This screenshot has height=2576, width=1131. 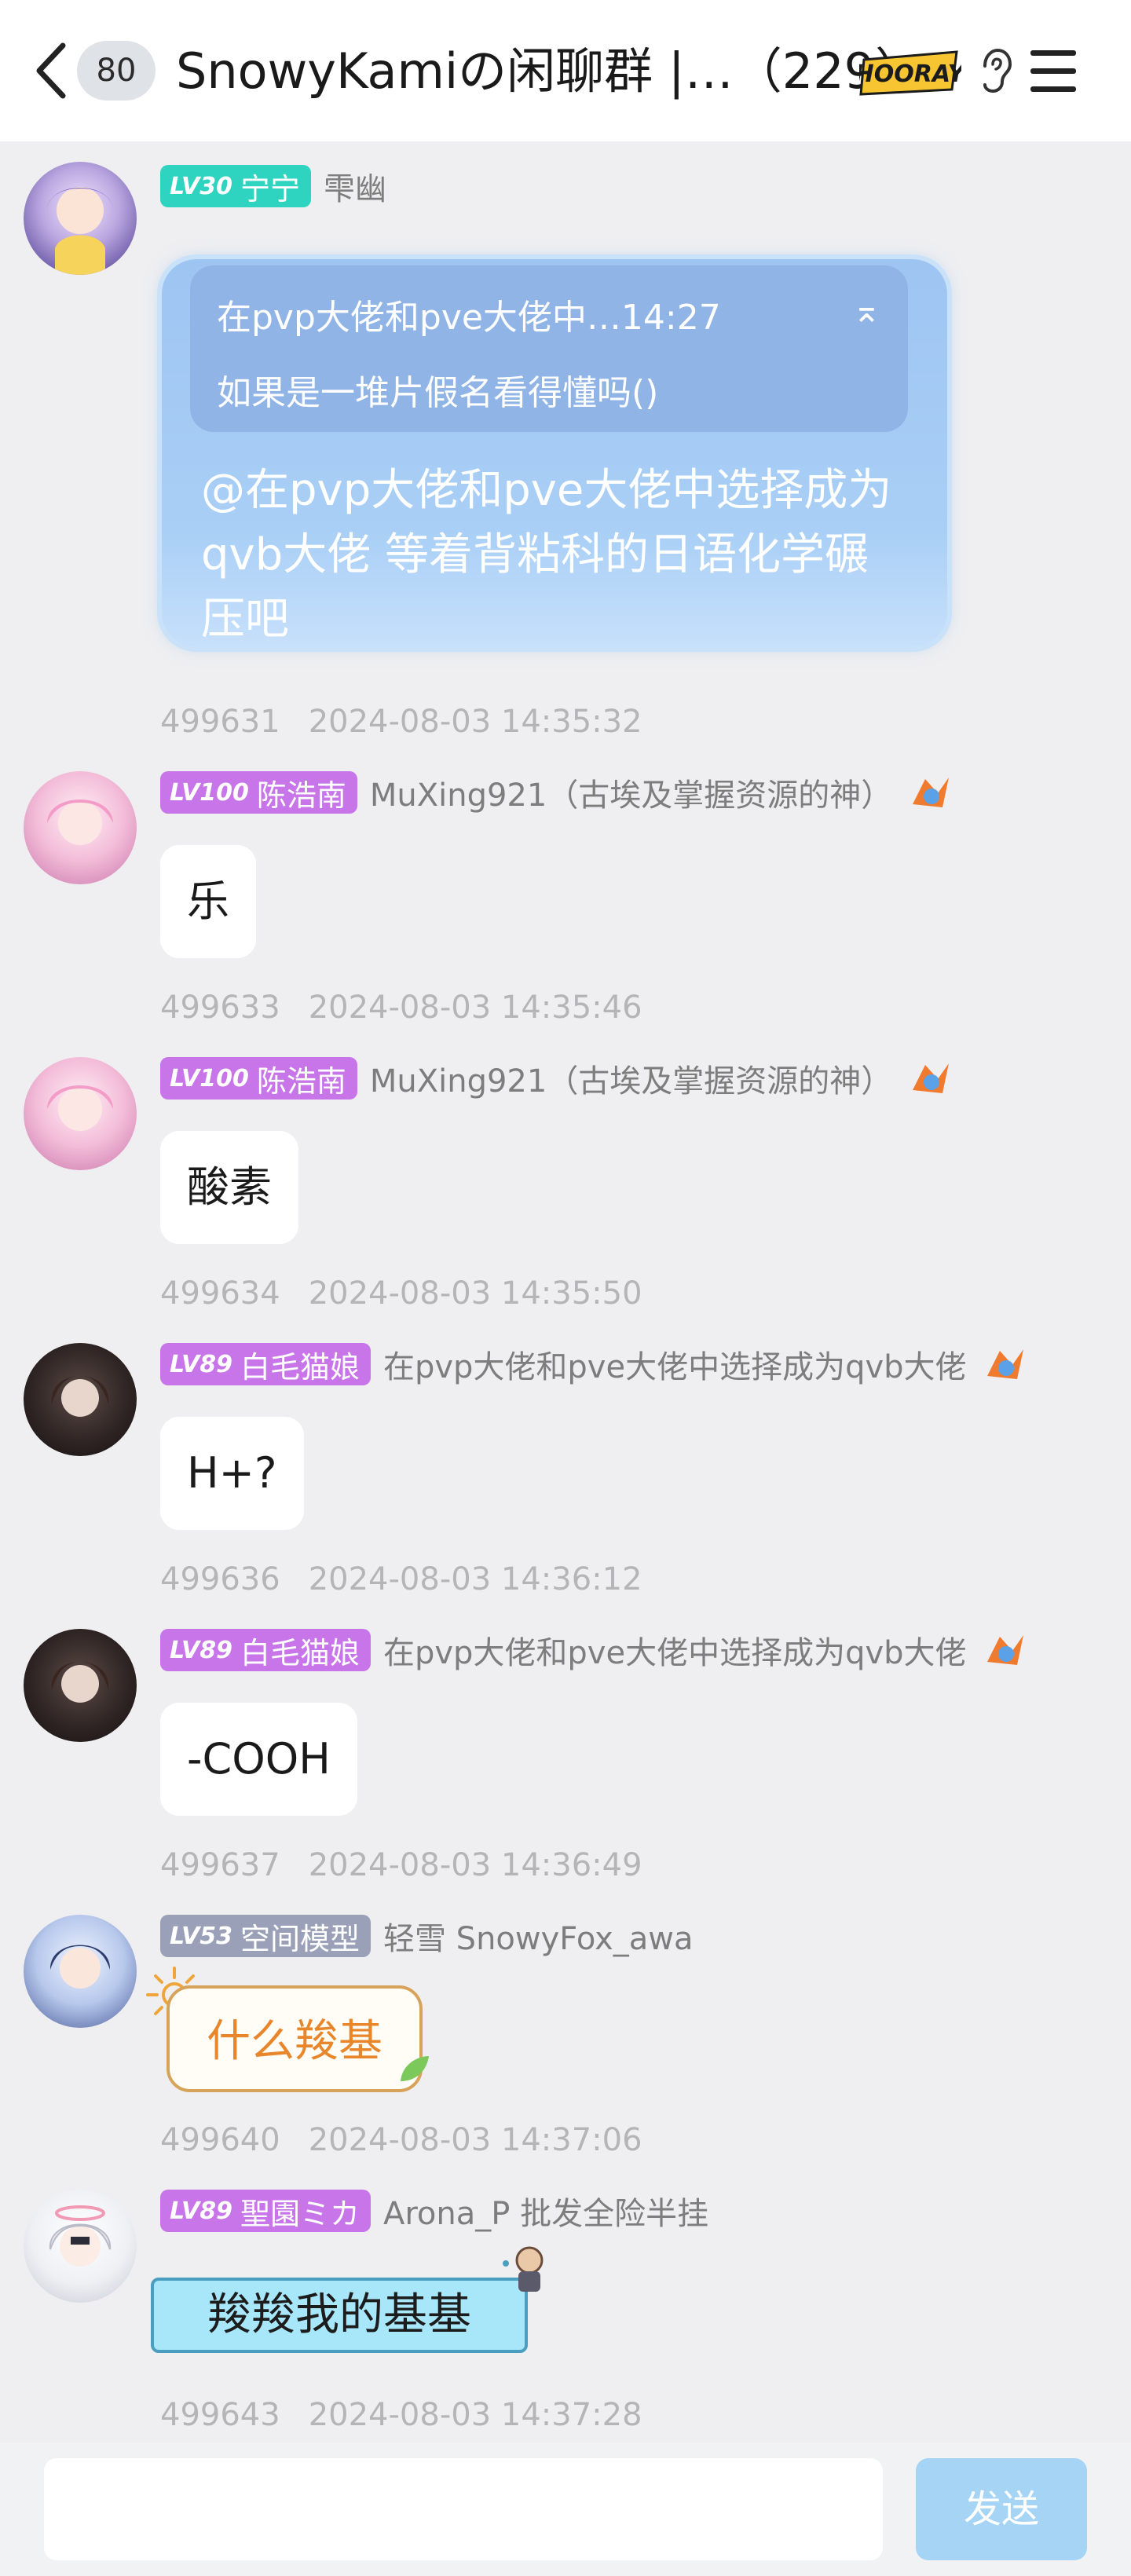 What do you see at coordinates (475, 722) in the screenshot?
I see `message-time: 2024-08-03 14:35:32` at bounding box center [475, 722].